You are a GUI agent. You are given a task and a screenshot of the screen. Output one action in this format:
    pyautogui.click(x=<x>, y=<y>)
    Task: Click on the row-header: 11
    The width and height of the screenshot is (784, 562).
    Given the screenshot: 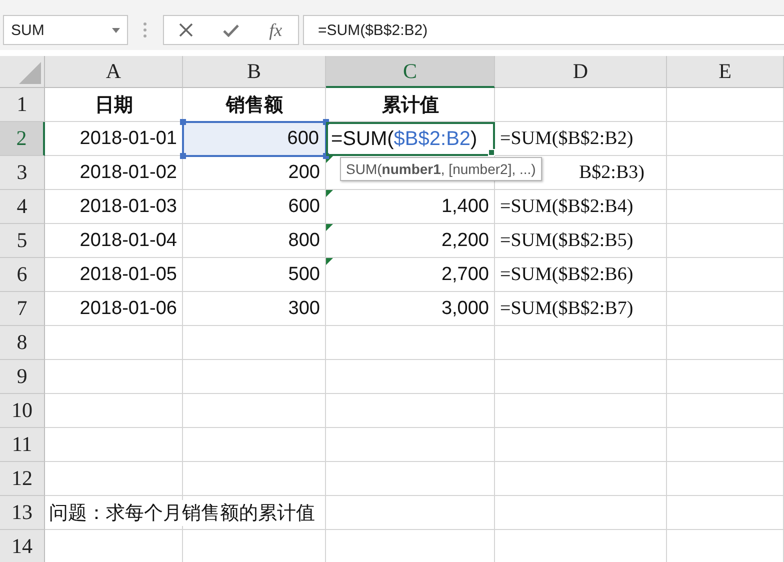 What is the action you would take?
    pyautogui.click(x=22, y=445)
    